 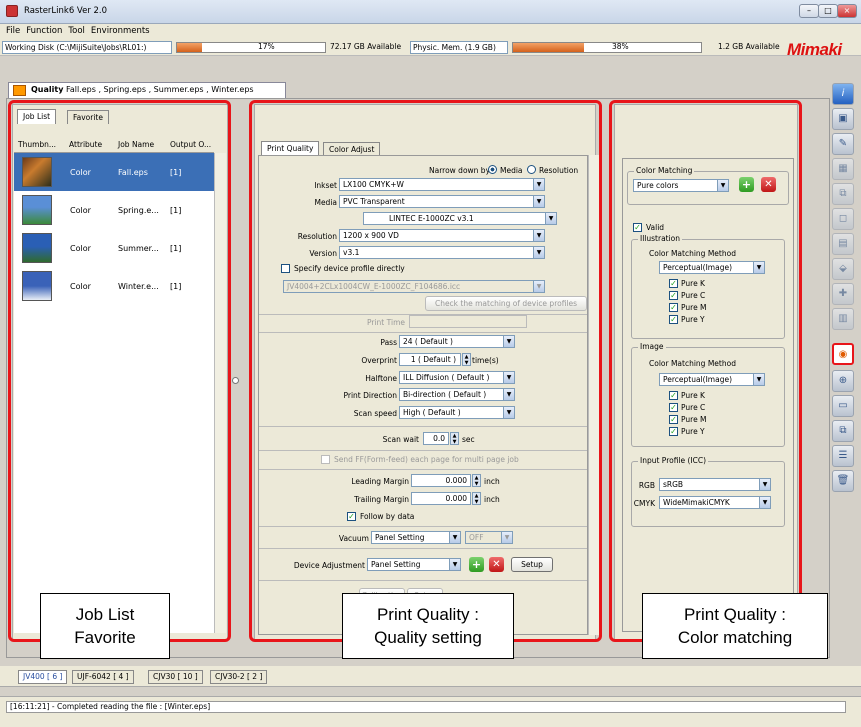 What do you see at coordinates (114, 210) in the screenshot?
I see `table-row: Color Spring.e... [1]` at bounding box center [114, 210].